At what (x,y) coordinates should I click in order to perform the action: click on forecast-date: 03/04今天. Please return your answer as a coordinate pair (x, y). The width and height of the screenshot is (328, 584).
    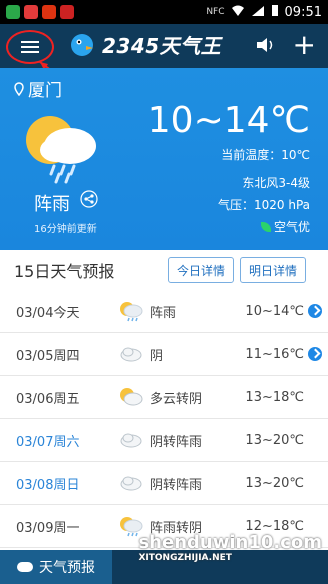
    Looking at the image, I should click on (48, 313).